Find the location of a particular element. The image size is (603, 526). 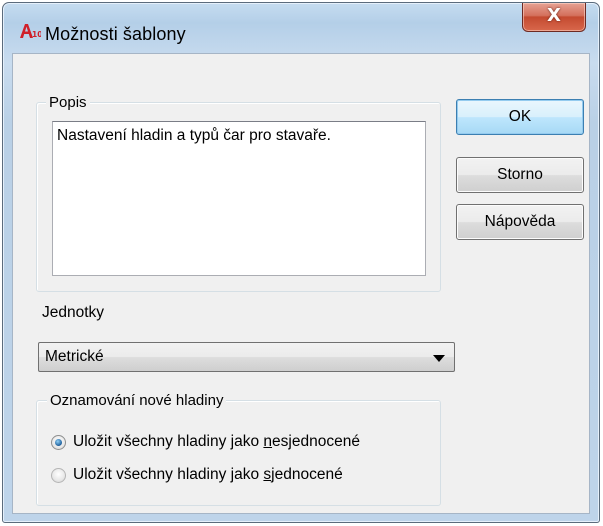

svg-text: 10 is located at coordinates (36, 34).